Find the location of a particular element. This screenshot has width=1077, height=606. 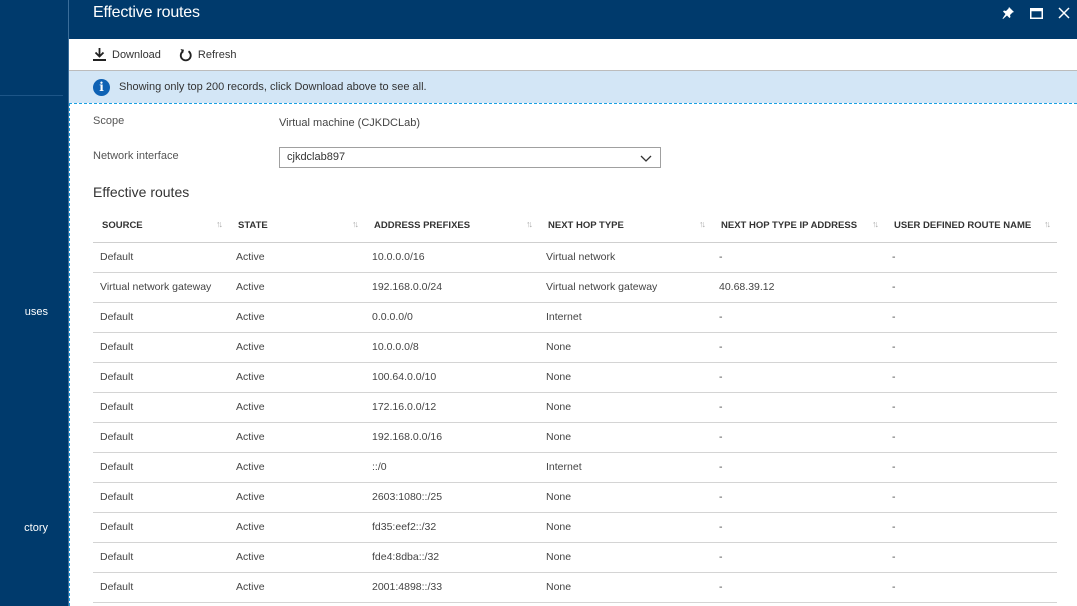

address-prefix-cell: 0.0.0.0/0 is located at coordinates (452, 317).